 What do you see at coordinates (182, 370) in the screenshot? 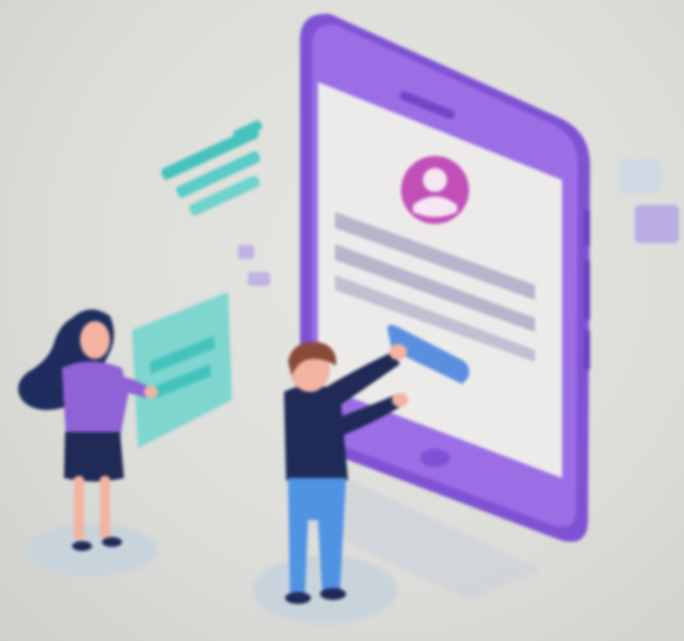
I see `floating-message-card` at bounding box center [182, 370].